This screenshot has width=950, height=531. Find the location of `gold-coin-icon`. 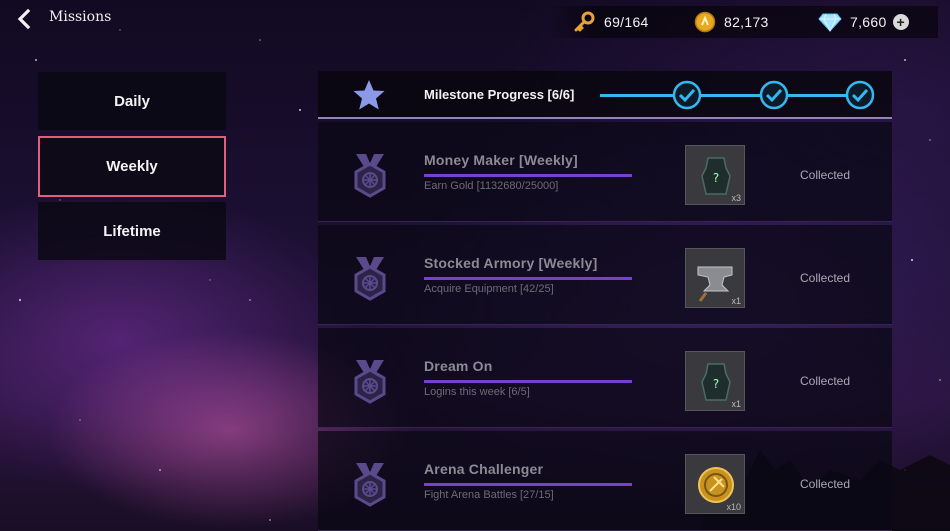

gold-coin-icon is located at coordinates (705, 22).